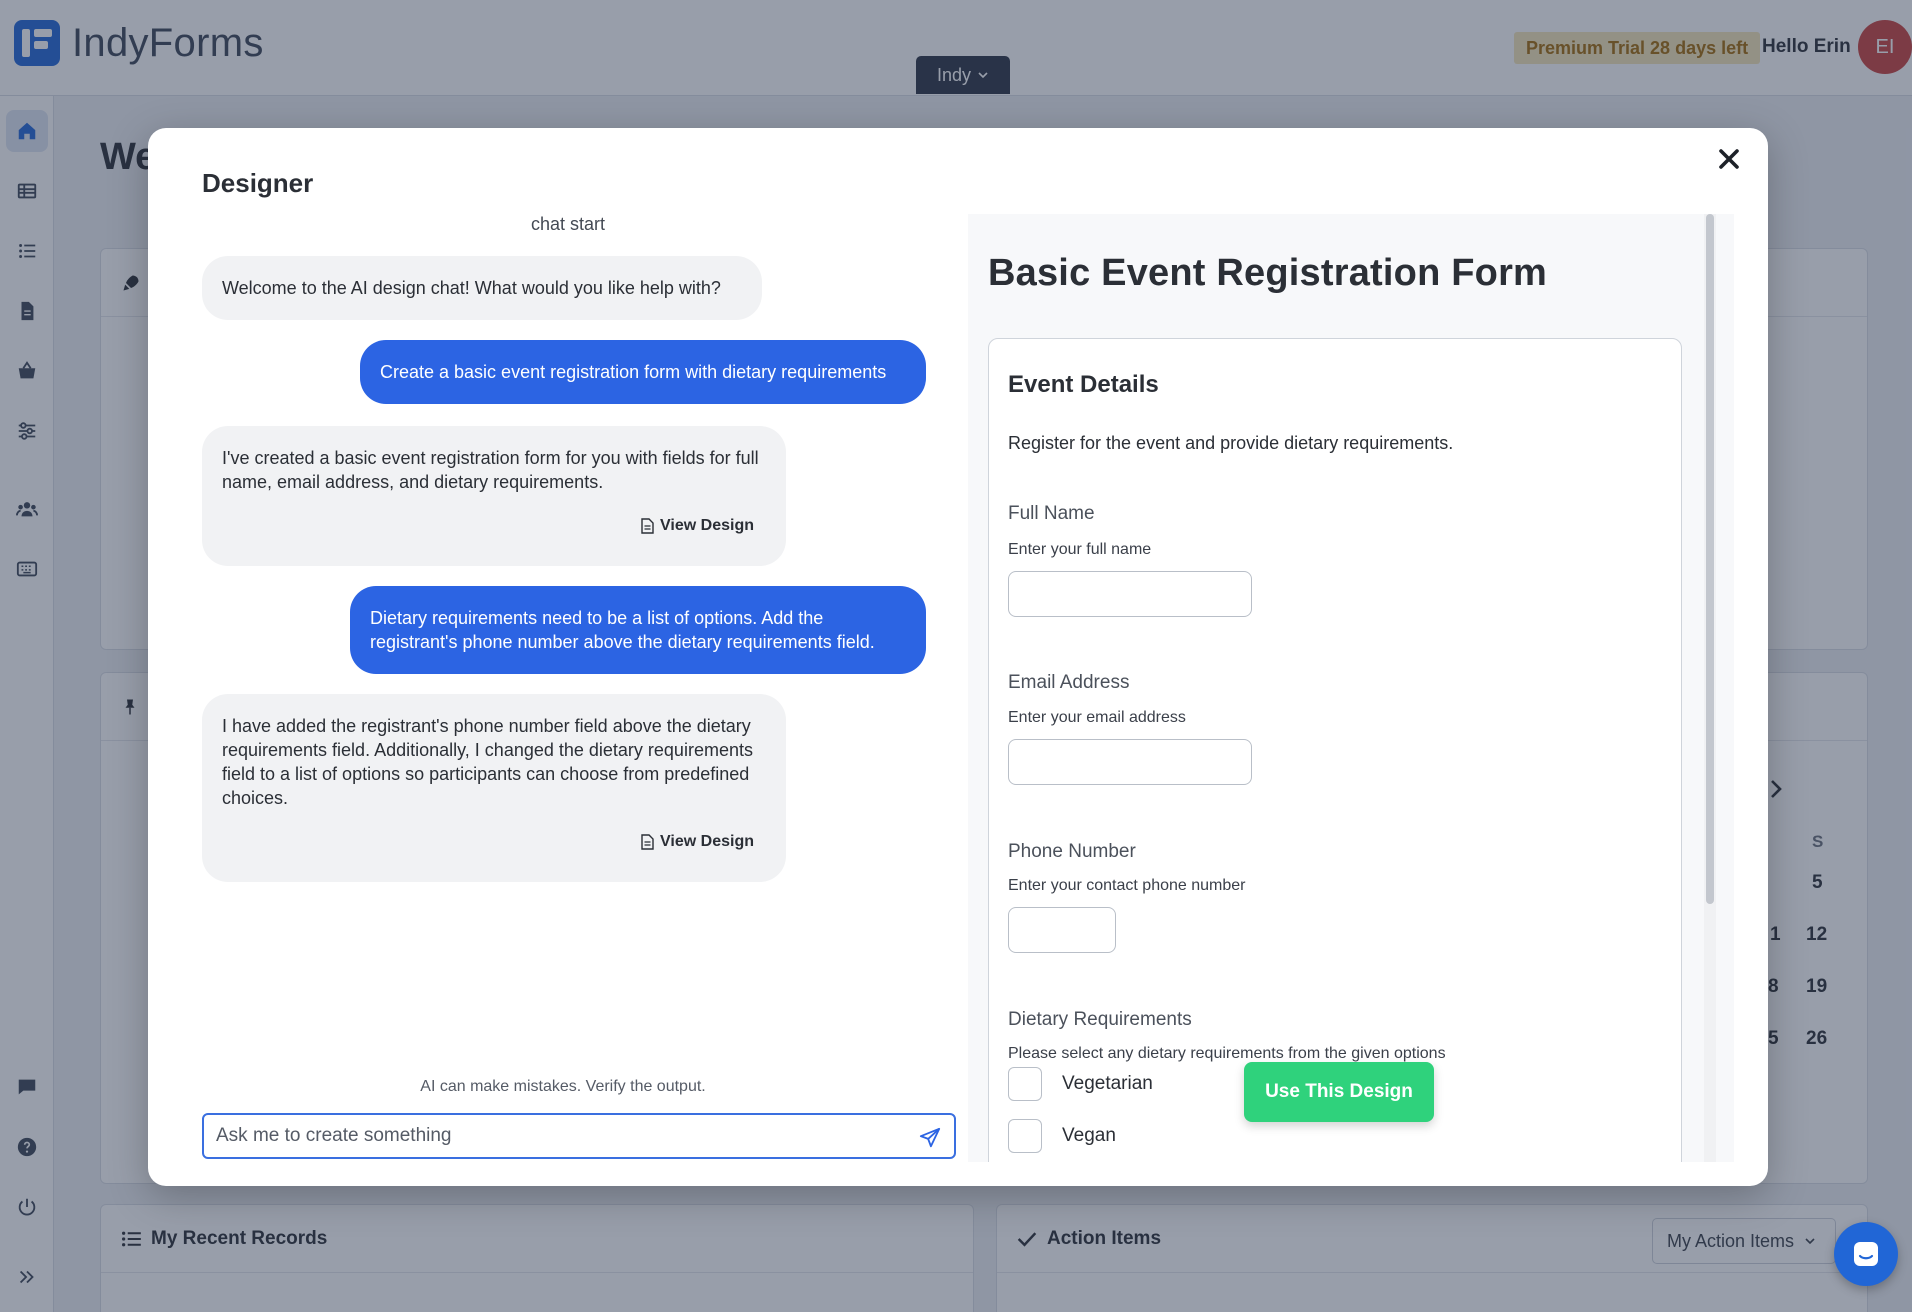 The width and height of the screenshot is (1912, 1312). What do you see at coordinates (568, 224) in the screenshot?
I see `chat-start-label: chat start` at bounding box center [568, 224].